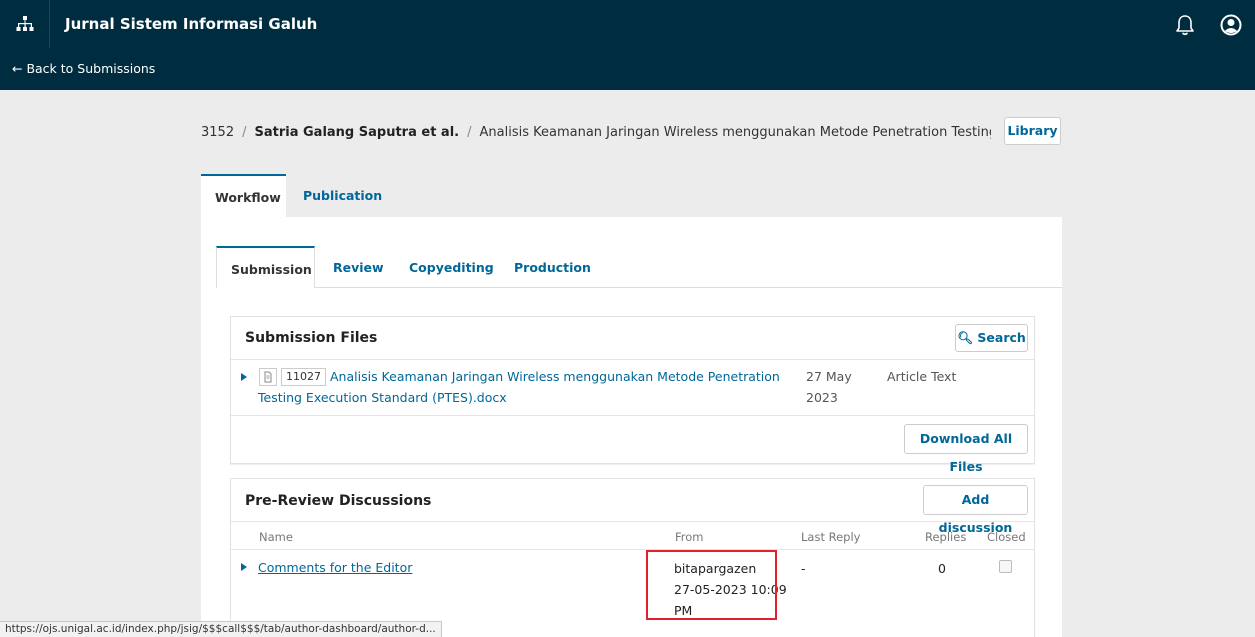  Describe the element at coordinates (942, 568) in the screenshot. I see `discussion-replies-count: 0` at that location.